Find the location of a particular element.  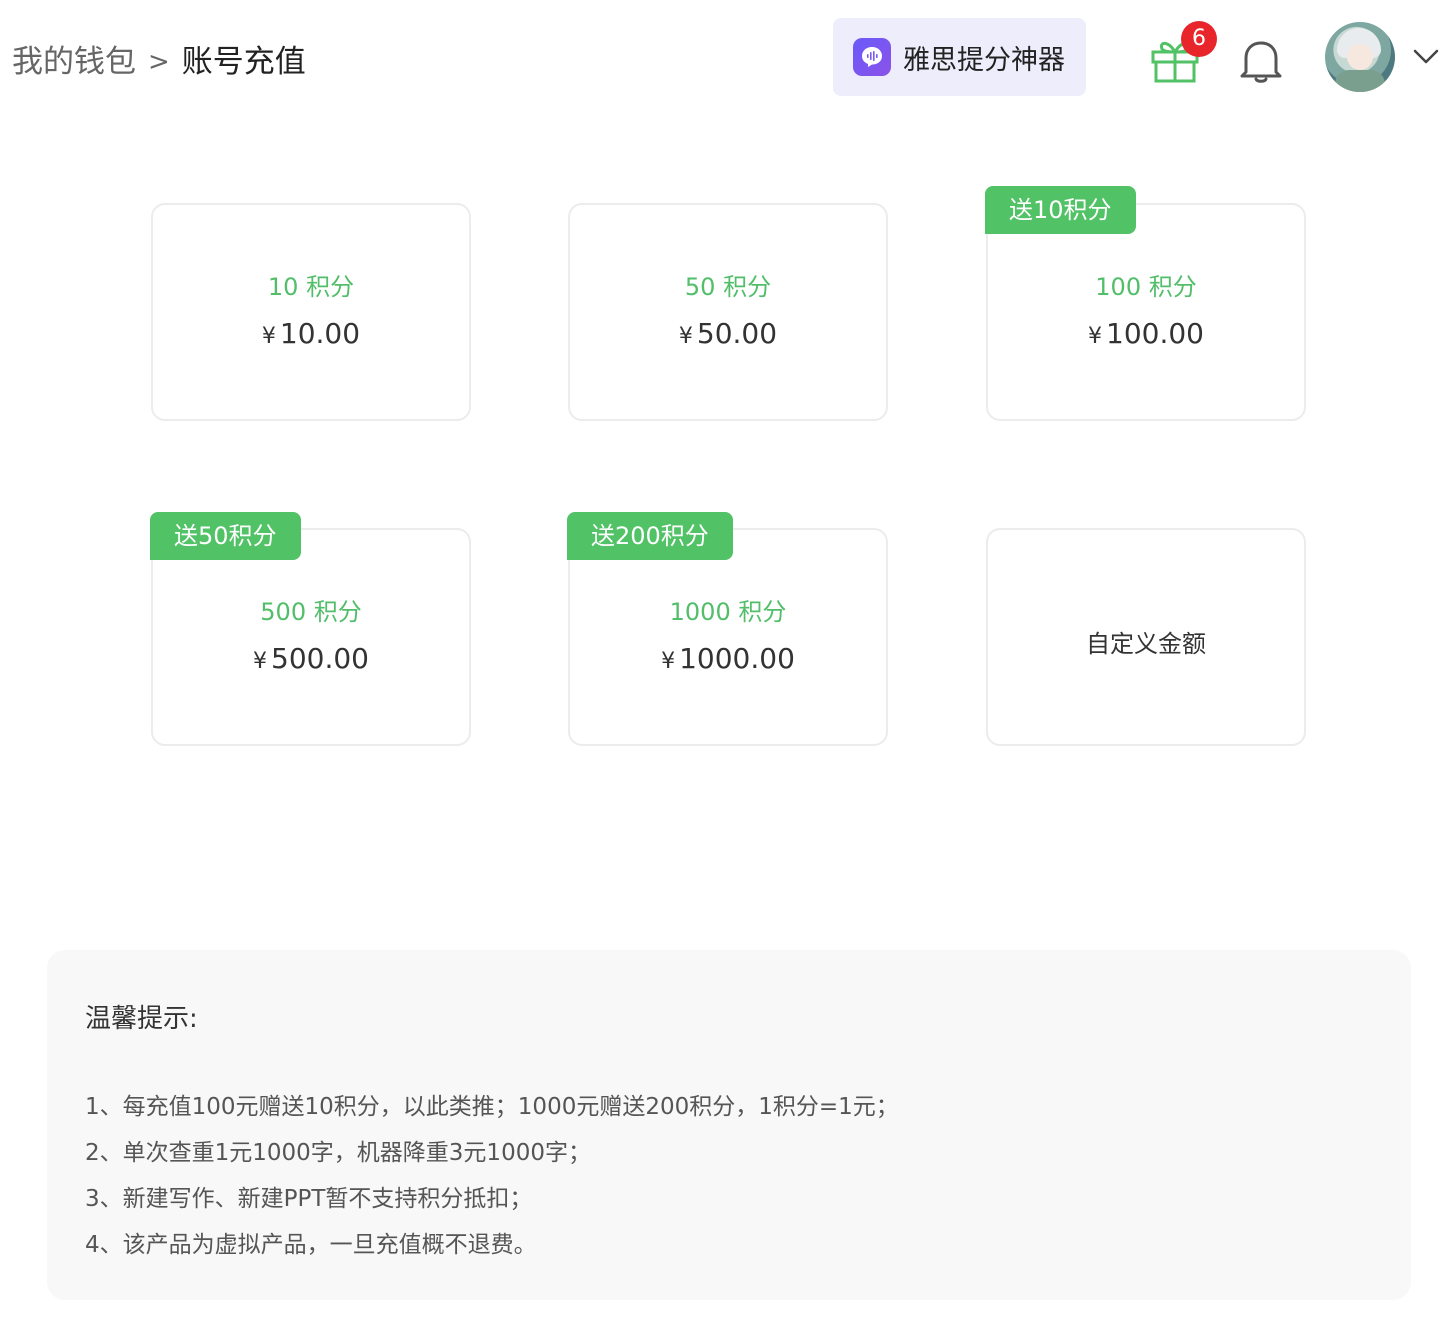

tips-title: 温馨提示: is located at coordinates (141, 1019).